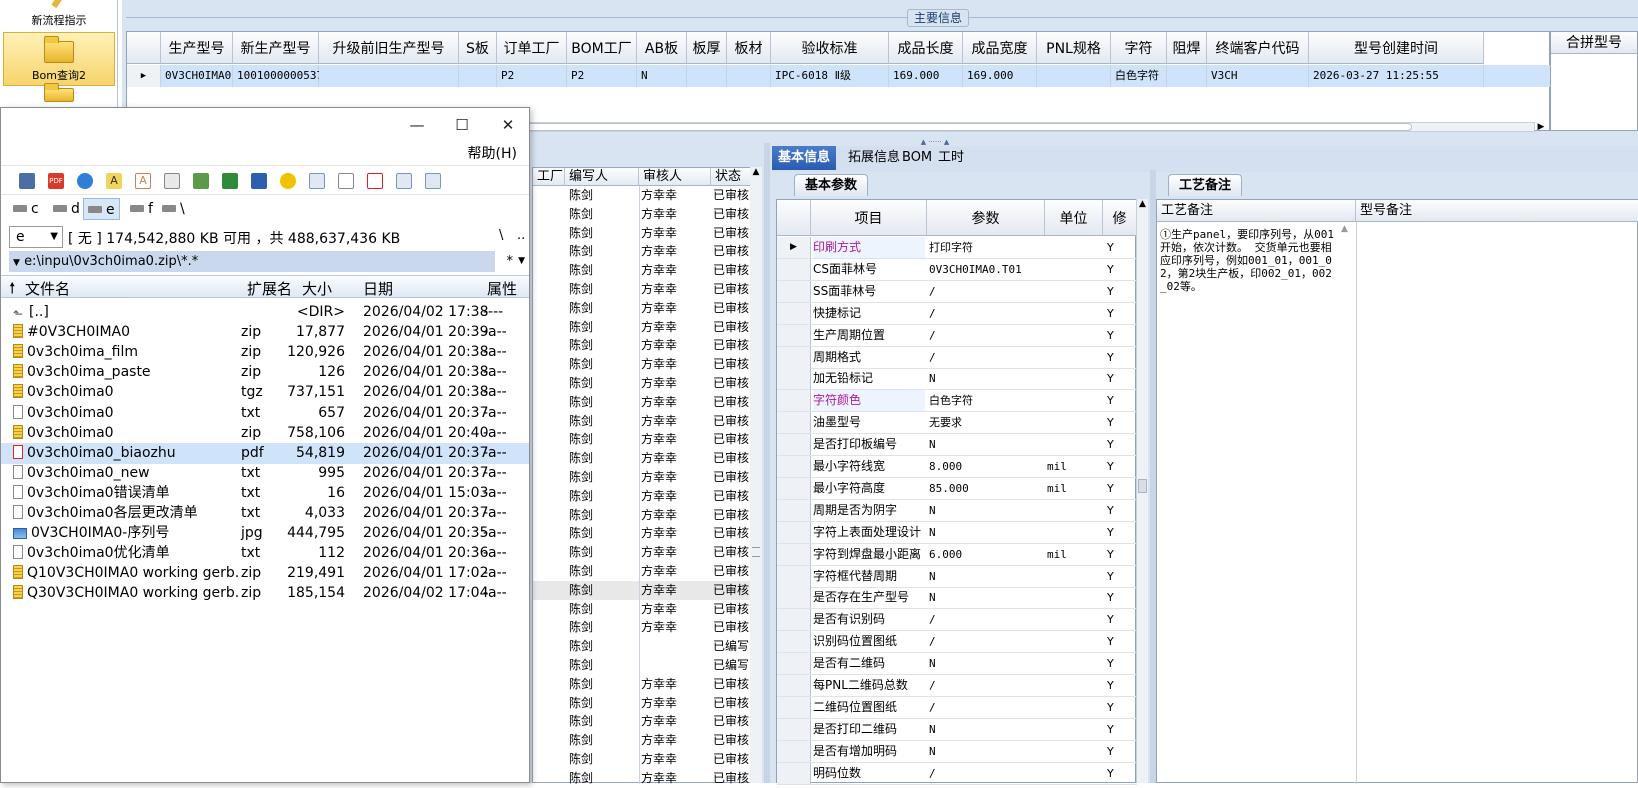 This screenshot has height=788, width=1638. Describe the element at coordinates (378, 288) in the screenshot. I see `header-date: 日期` at that location.